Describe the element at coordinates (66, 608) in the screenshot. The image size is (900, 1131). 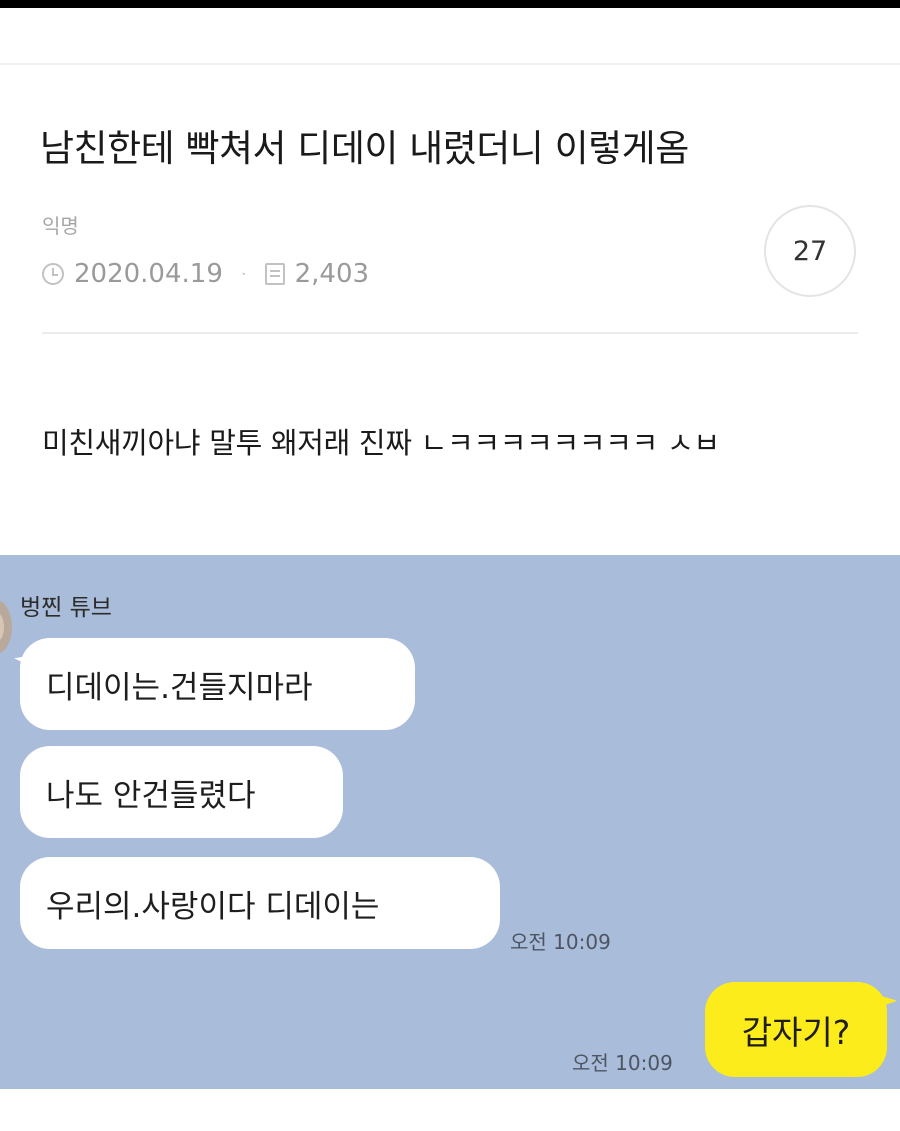
I see `sender-name: 벙찐 튜브` at that location.